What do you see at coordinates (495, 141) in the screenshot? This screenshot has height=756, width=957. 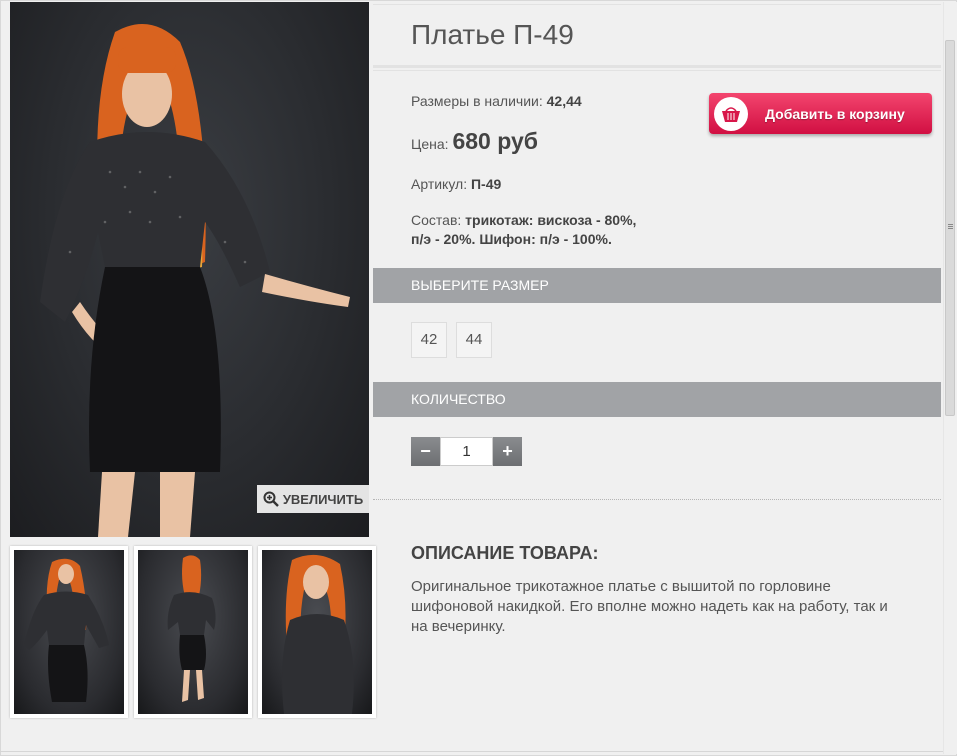 I see `price-value: 680 руб` at bounding box center [495, 141].